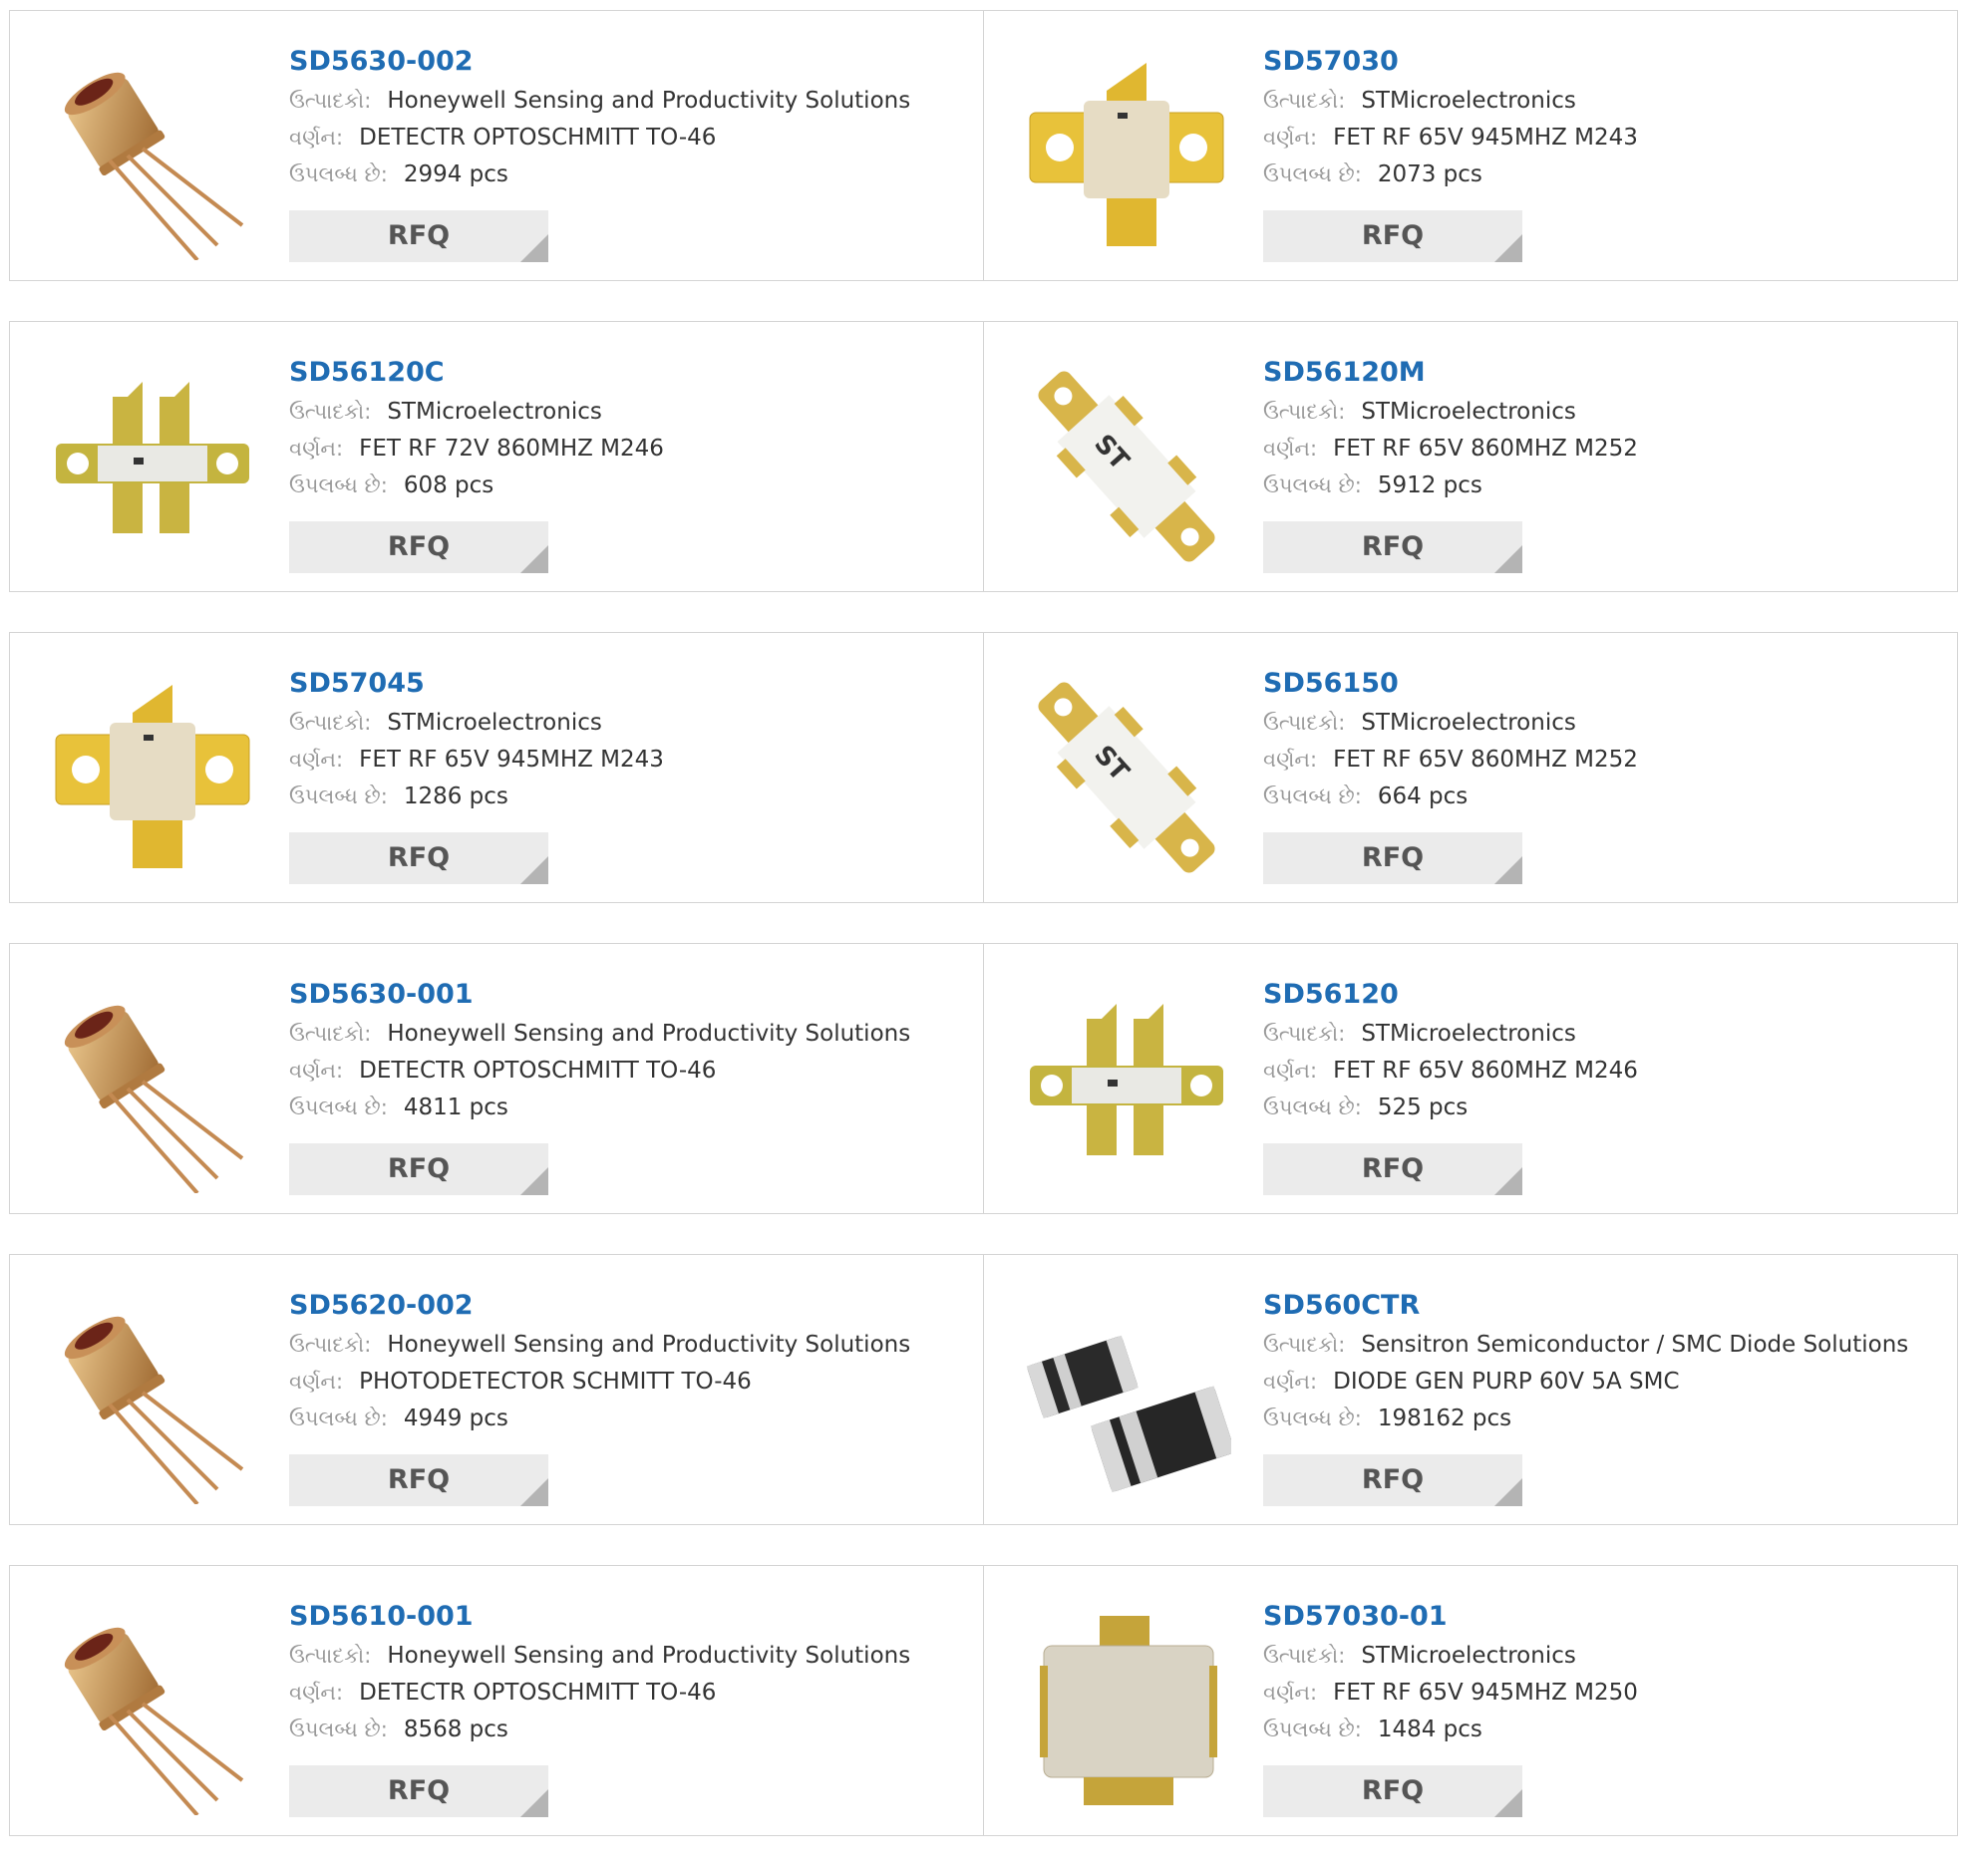  I want to click on availability-line: ઉપલબ્ધ છે: 5912 pcs, so click(1450, 486).